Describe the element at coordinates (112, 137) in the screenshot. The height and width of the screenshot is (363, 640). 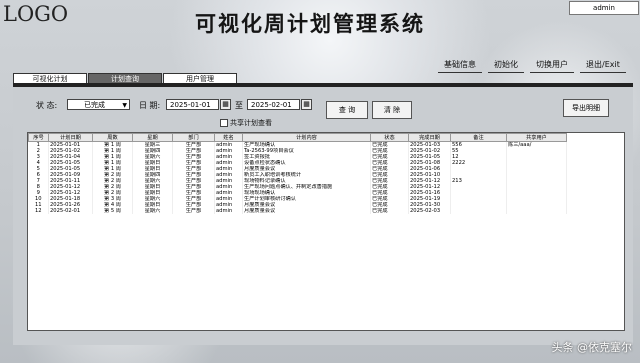
I see `col-header: 周数` at that location.